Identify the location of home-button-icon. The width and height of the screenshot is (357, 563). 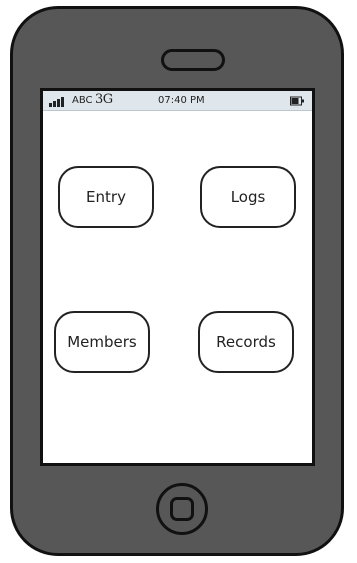
(182, 509).